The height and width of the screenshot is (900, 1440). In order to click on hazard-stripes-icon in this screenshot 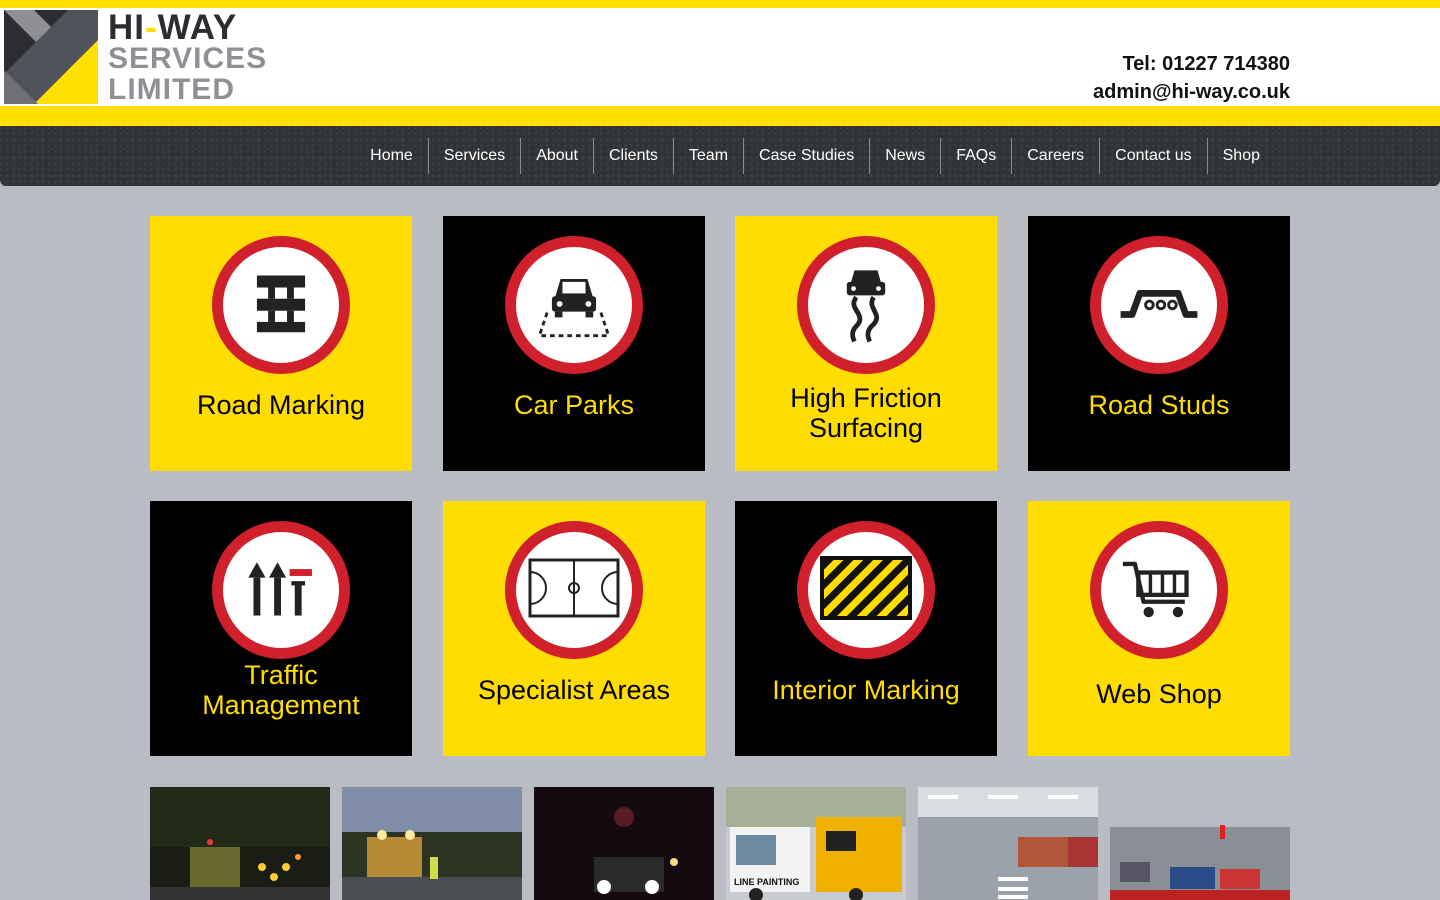, I will do `click(866, 590)`.